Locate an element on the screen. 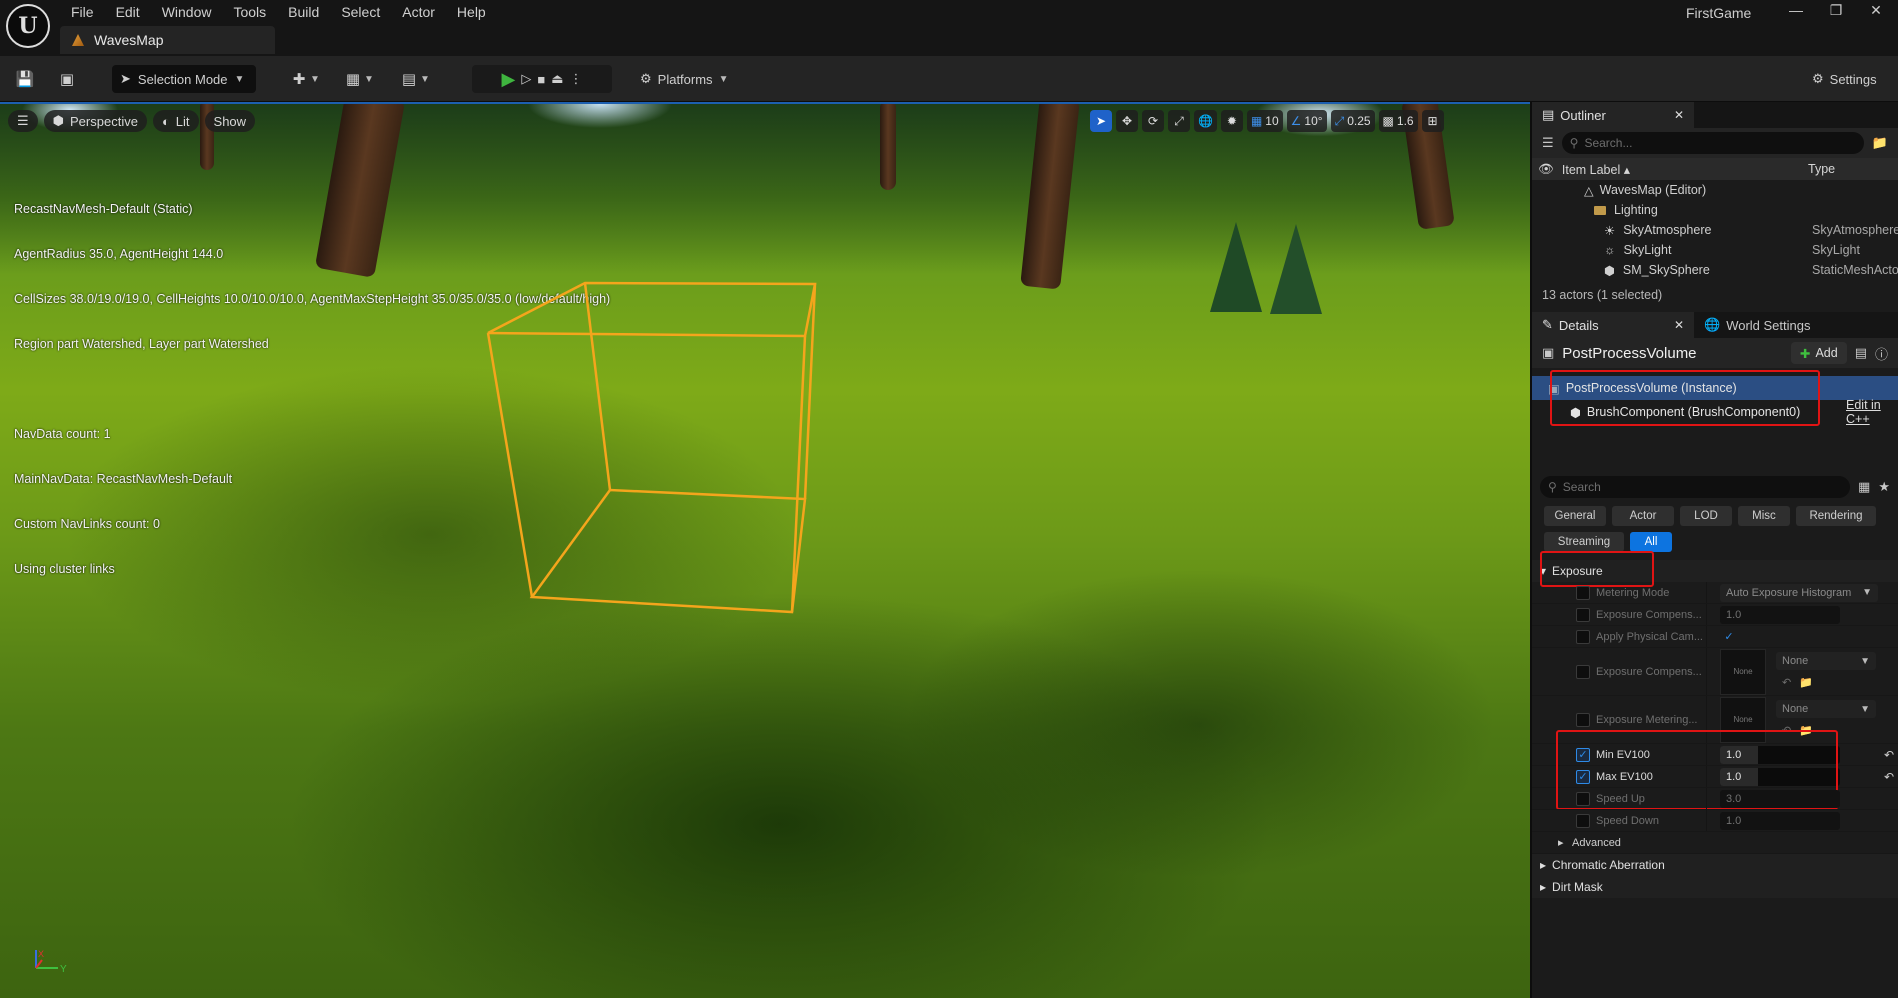 This screenshot has height=998, width=1898. exposure-compensation-field: 1.0 is located at coordinates (1780, 614).